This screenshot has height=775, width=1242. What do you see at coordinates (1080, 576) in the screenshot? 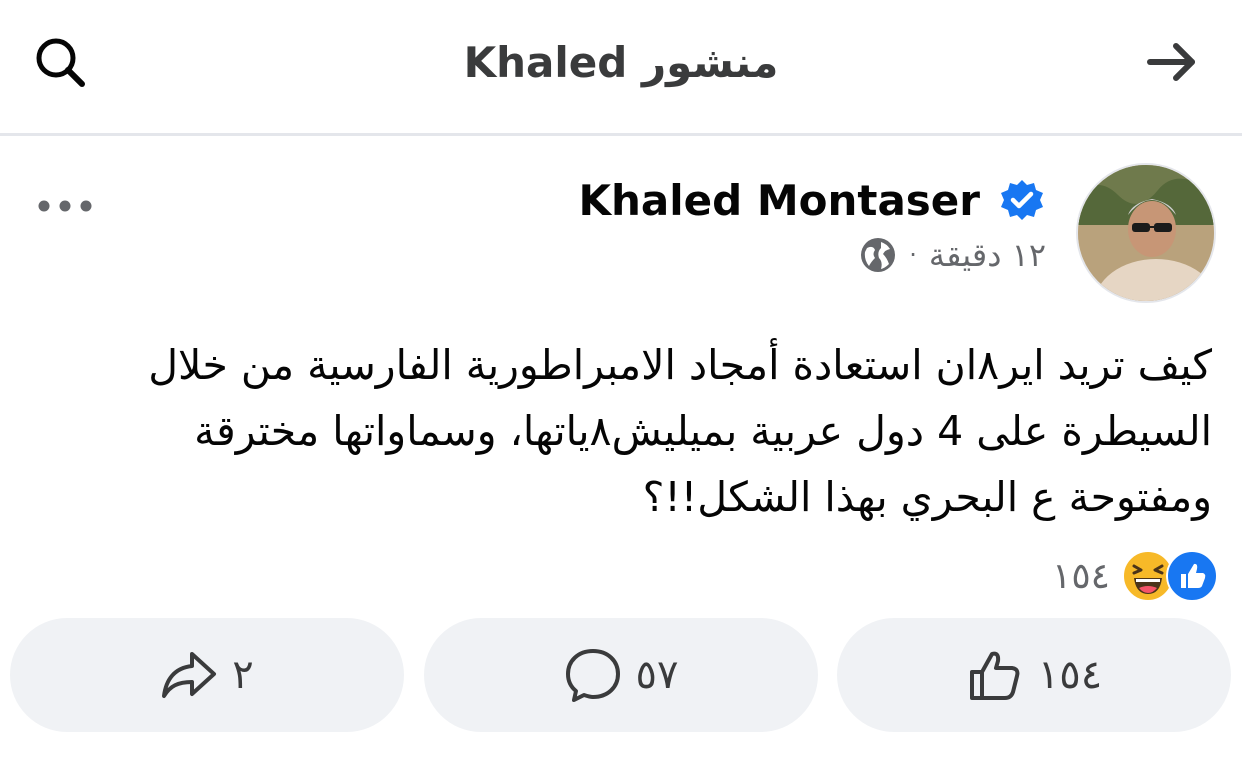
I see `reaction-count: ١٥٤` at bounding box center [1080, 576].